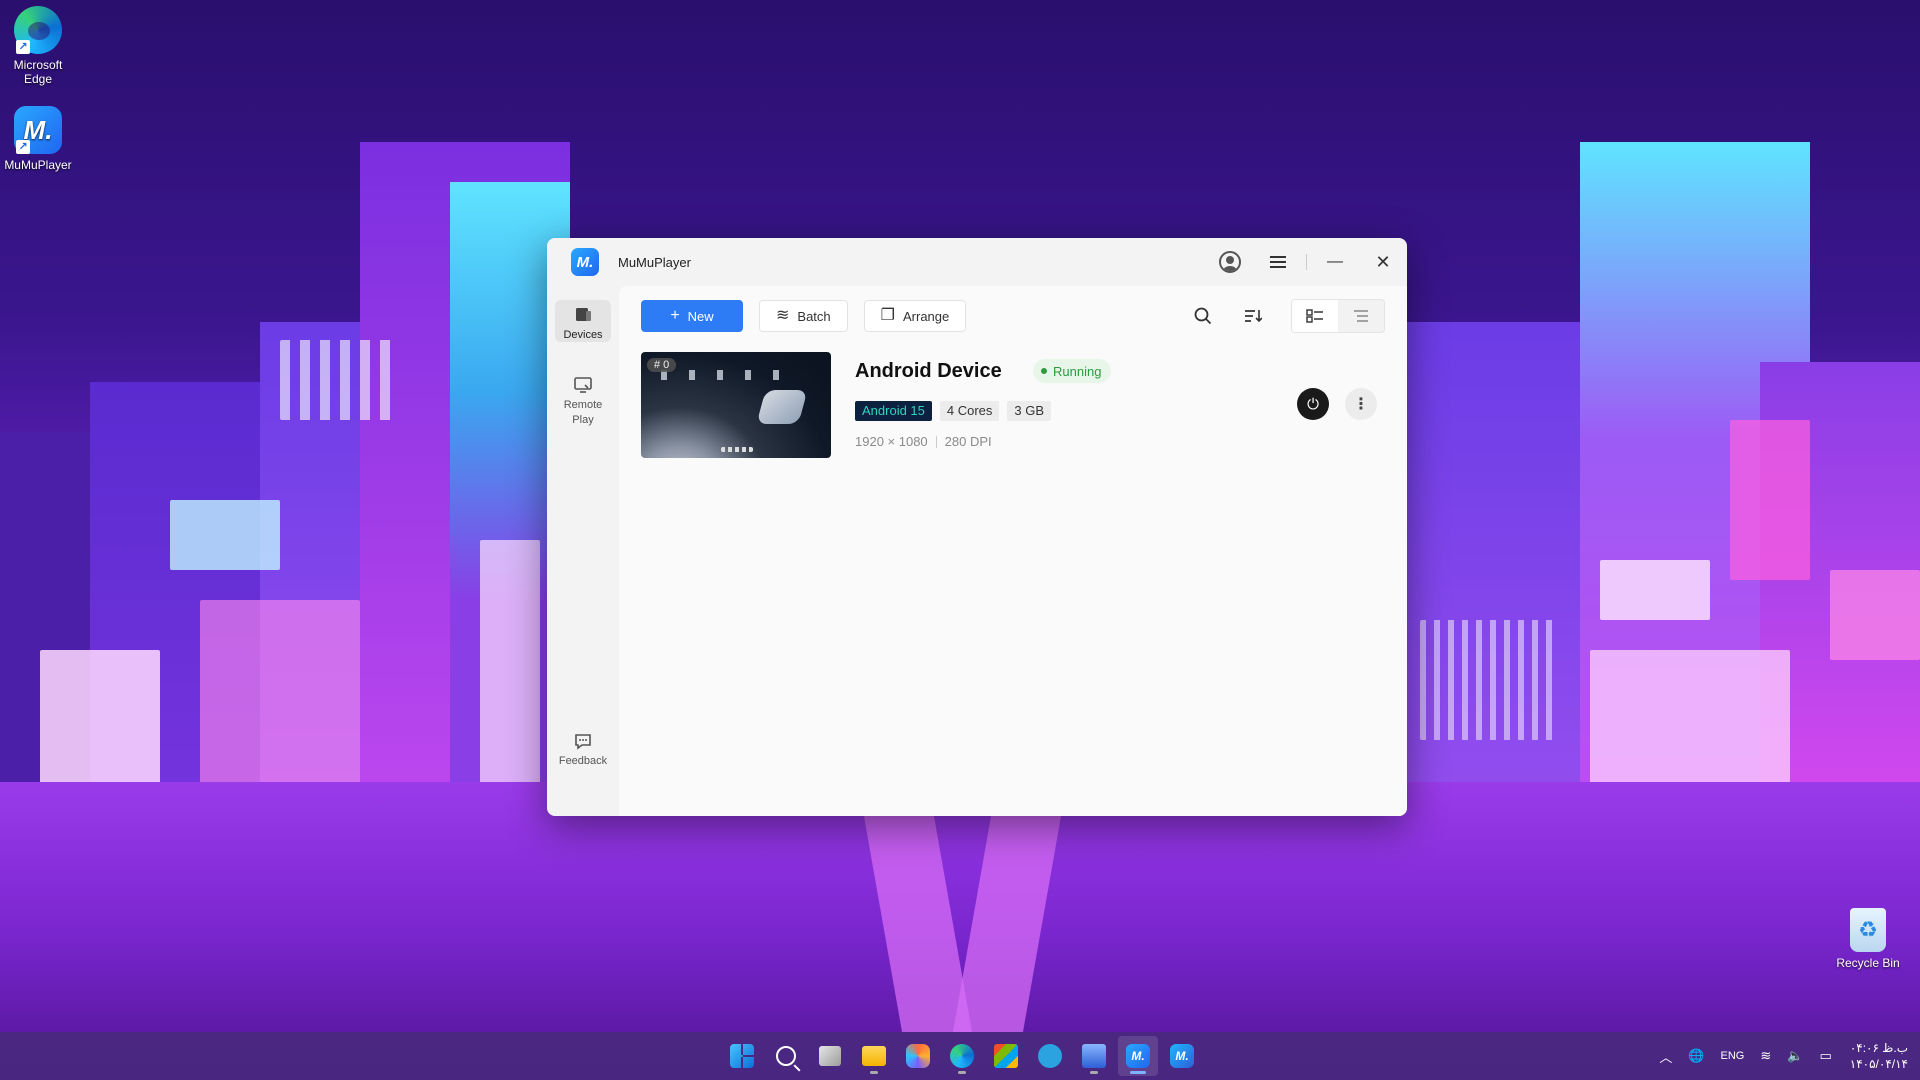 The width and height of the screenshot is (1920, 1080). Describe the element at coordinates (38, 165) in the screenshot. I see `desktop-icon-label: MuMuPlayer` at that location.